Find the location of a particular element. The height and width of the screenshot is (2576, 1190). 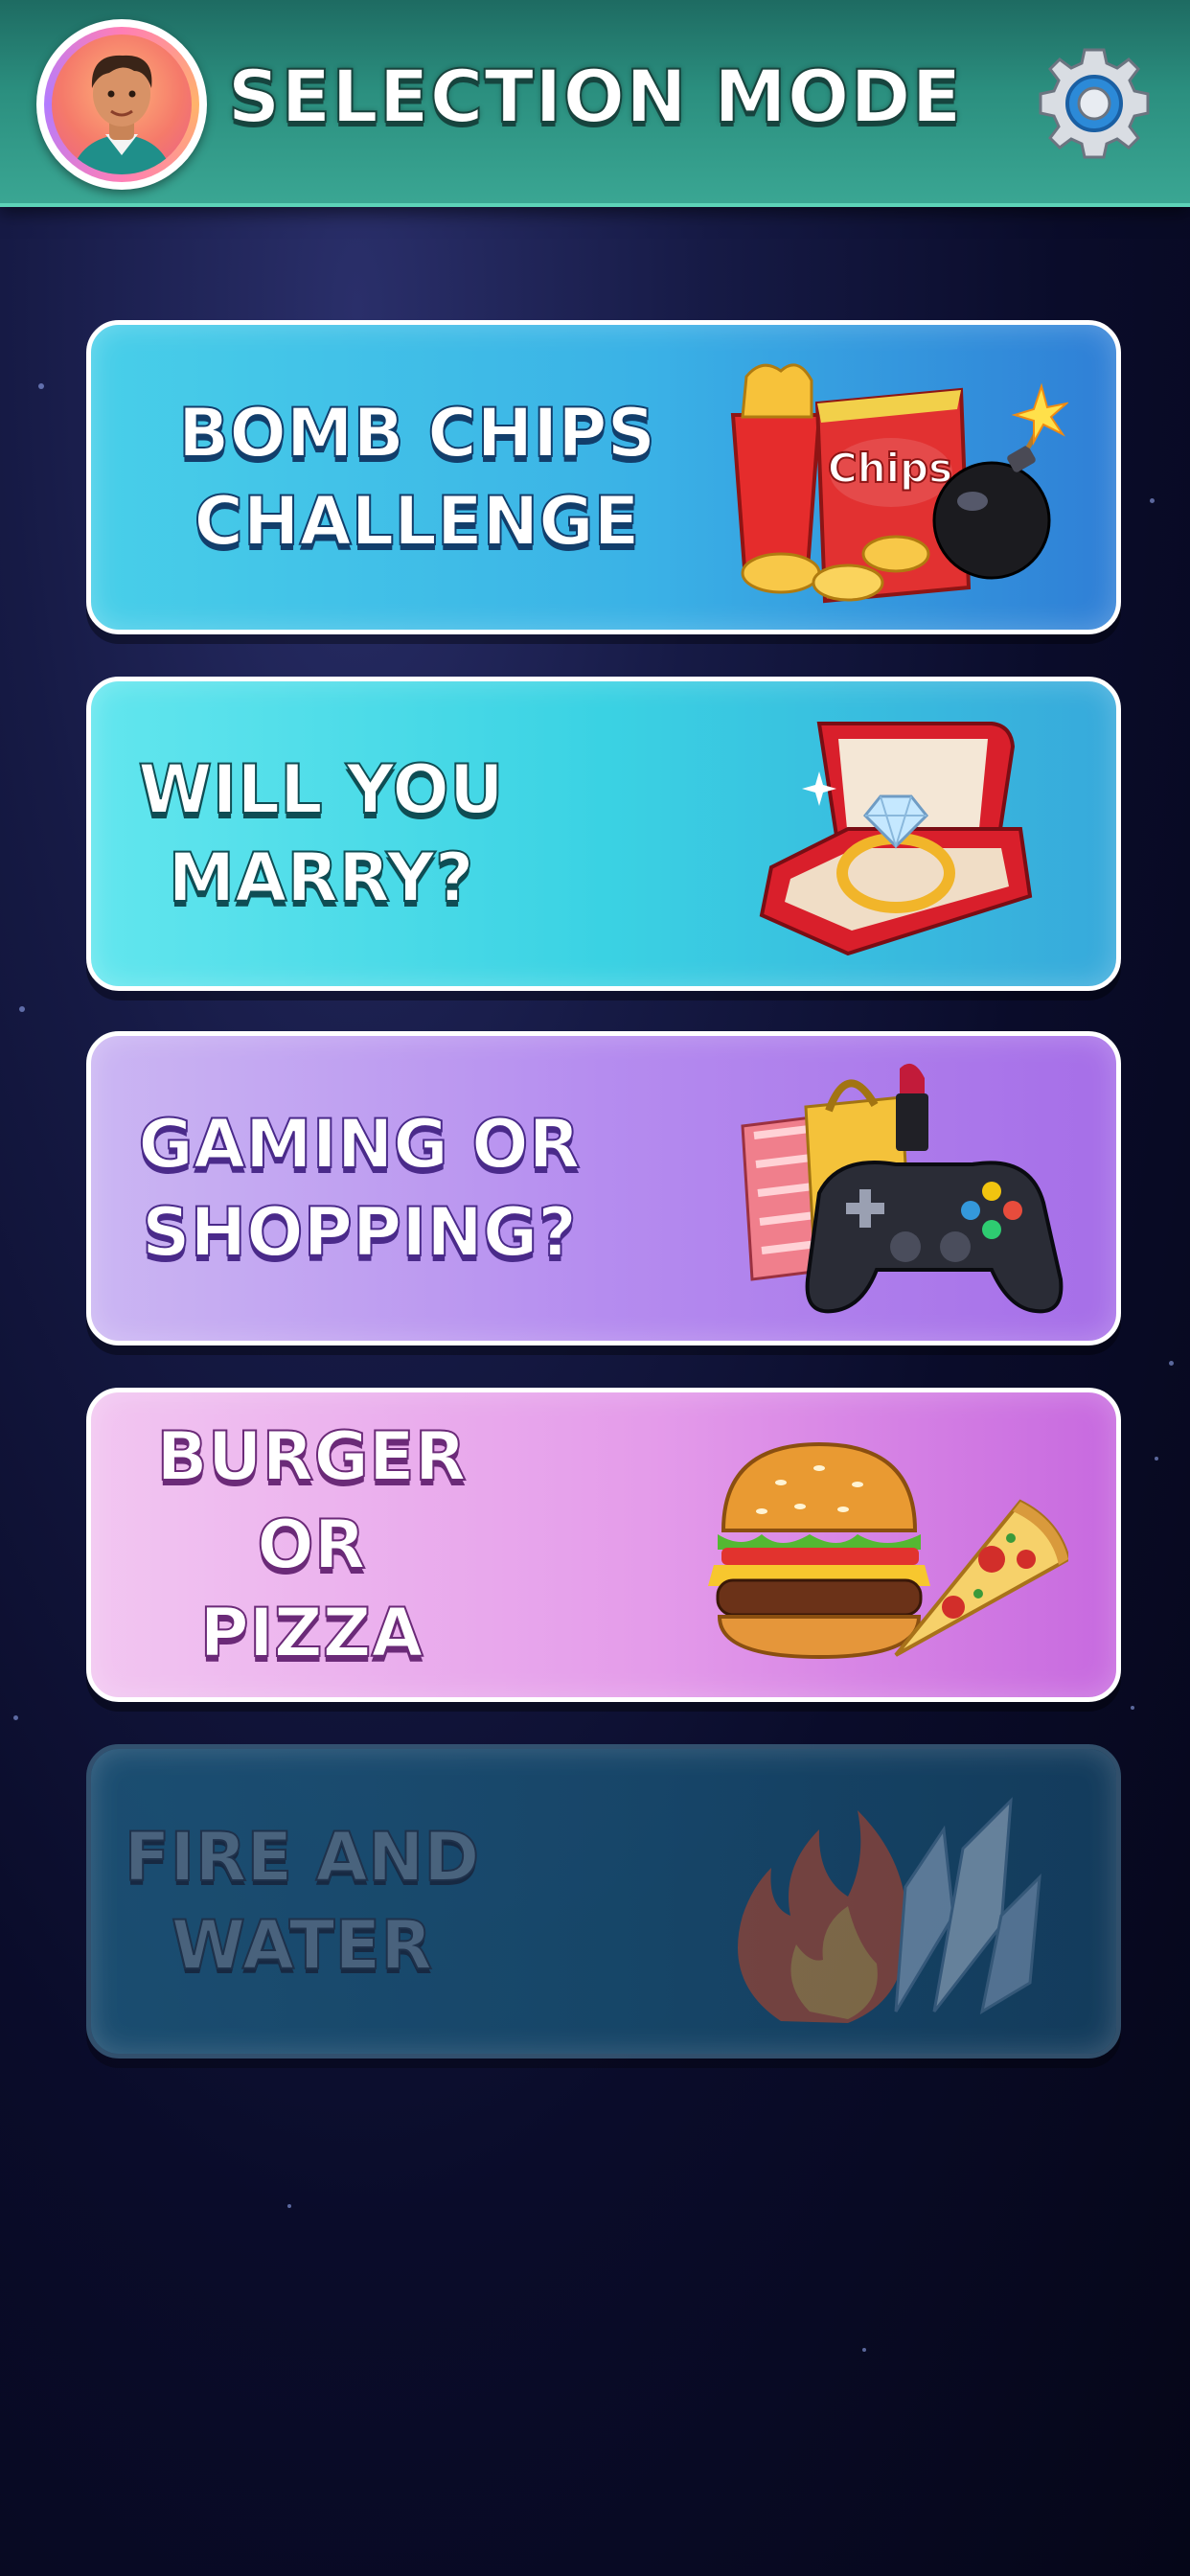

mode-card-fire-and-water: FIRE AND WATER is located at coordinates (604, 1901).